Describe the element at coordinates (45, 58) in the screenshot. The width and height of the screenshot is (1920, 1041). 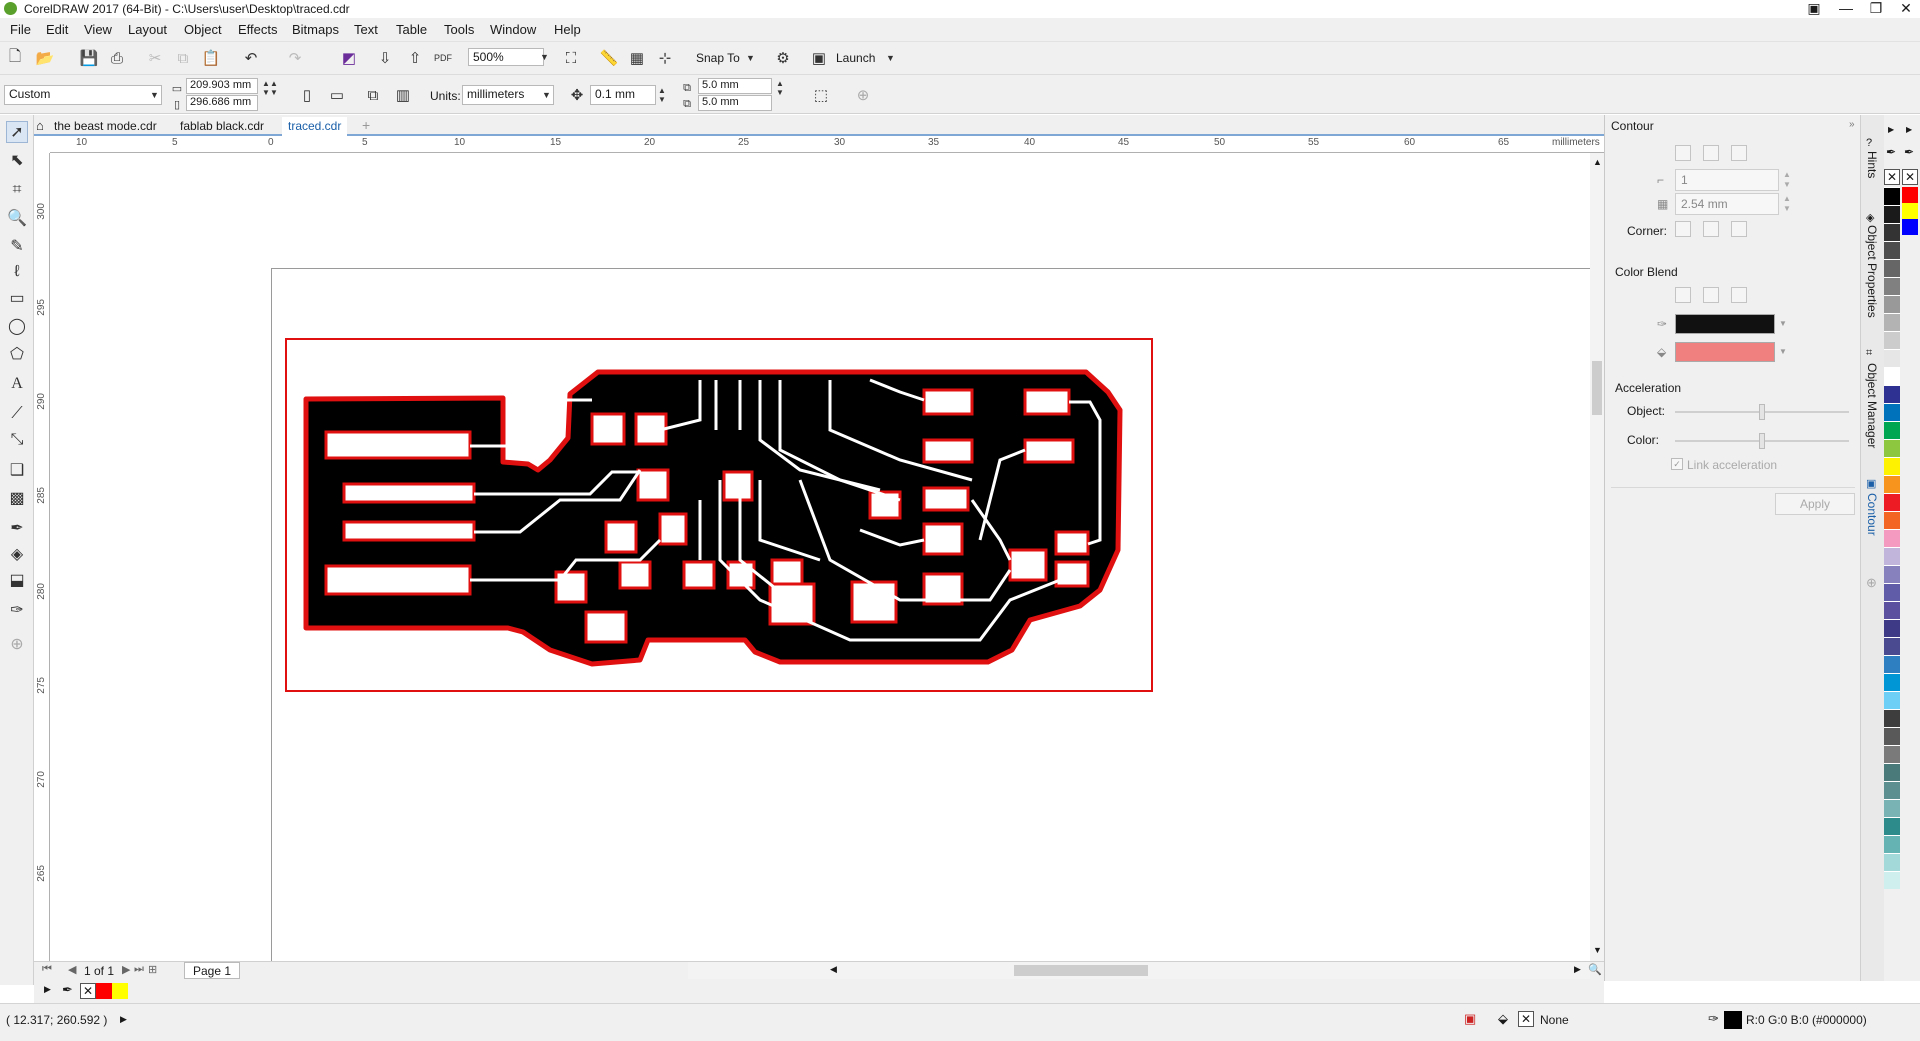
I see `open-icon: 📂` at that location.